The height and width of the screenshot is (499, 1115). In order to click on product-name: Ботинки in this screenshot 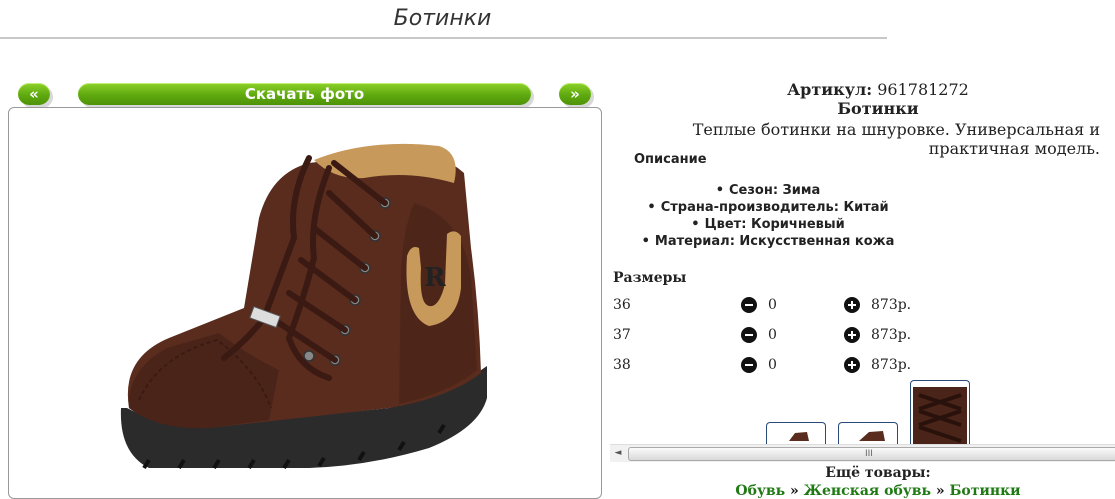, I will do `click(878, 108)`.